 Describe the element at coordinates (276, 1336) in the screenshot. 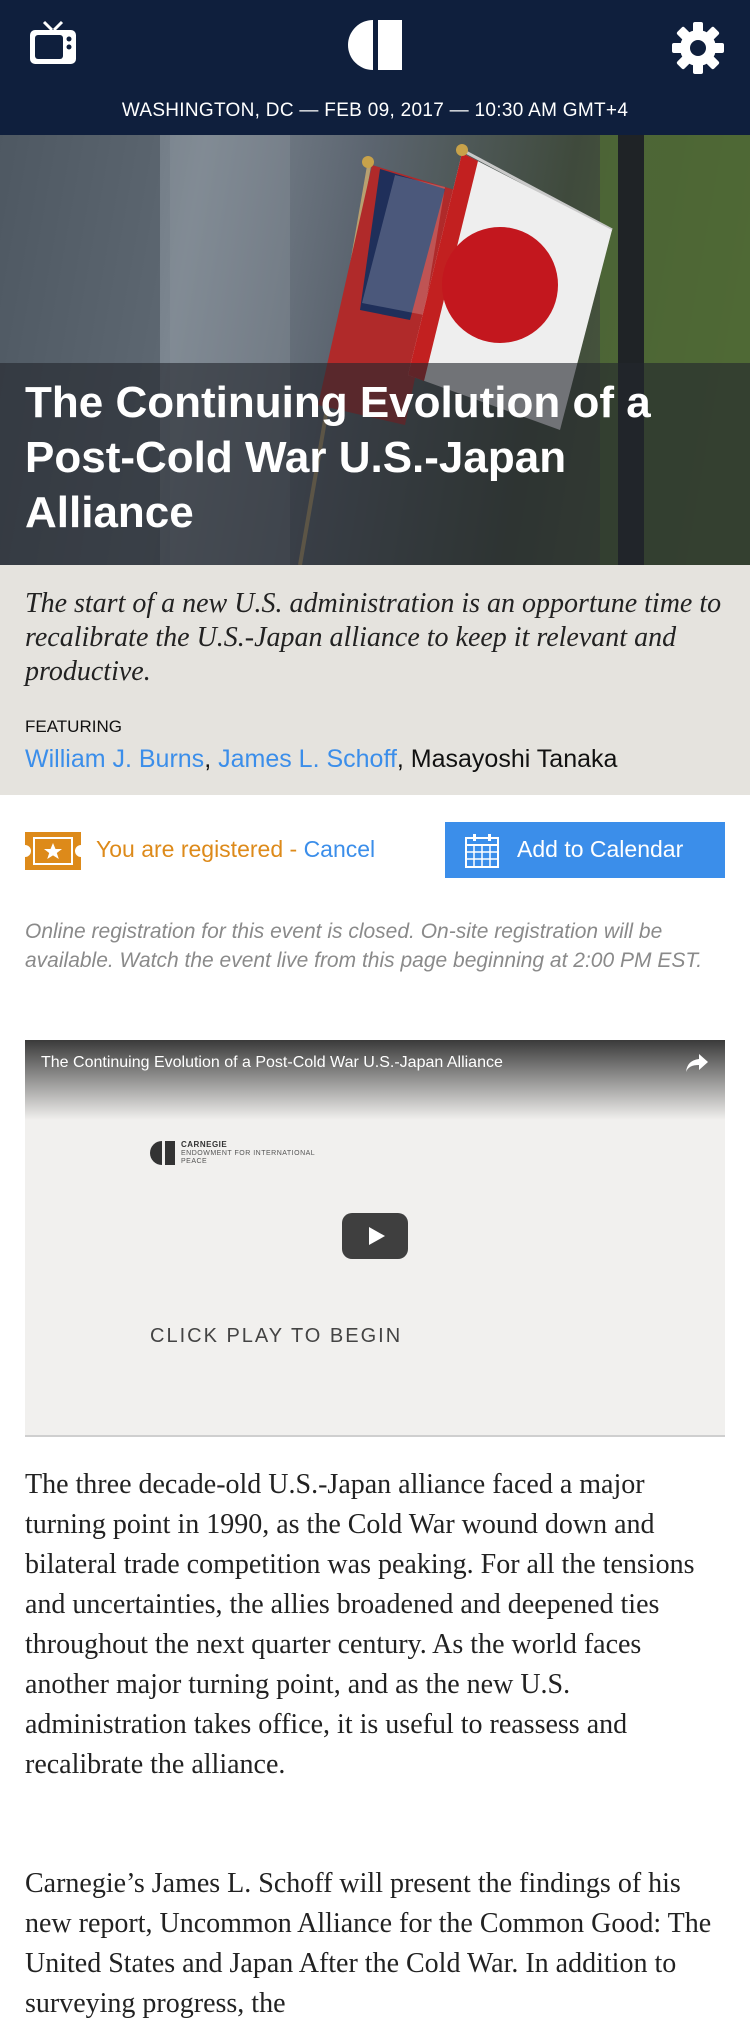

I see `click-play-prompt: CLICK PLAY TO BEGIN` at that location.